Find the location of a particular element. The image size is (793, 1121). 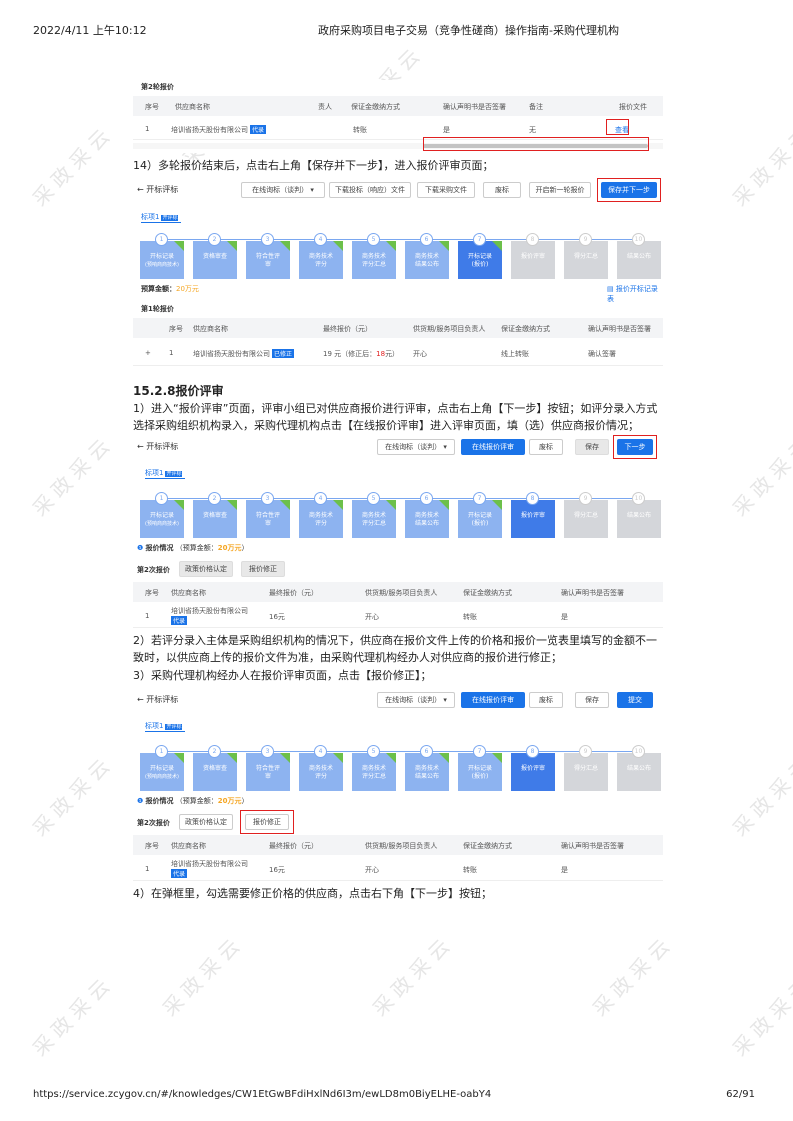

deposit-method: 线上转账 is located at coordinates (515, 354).